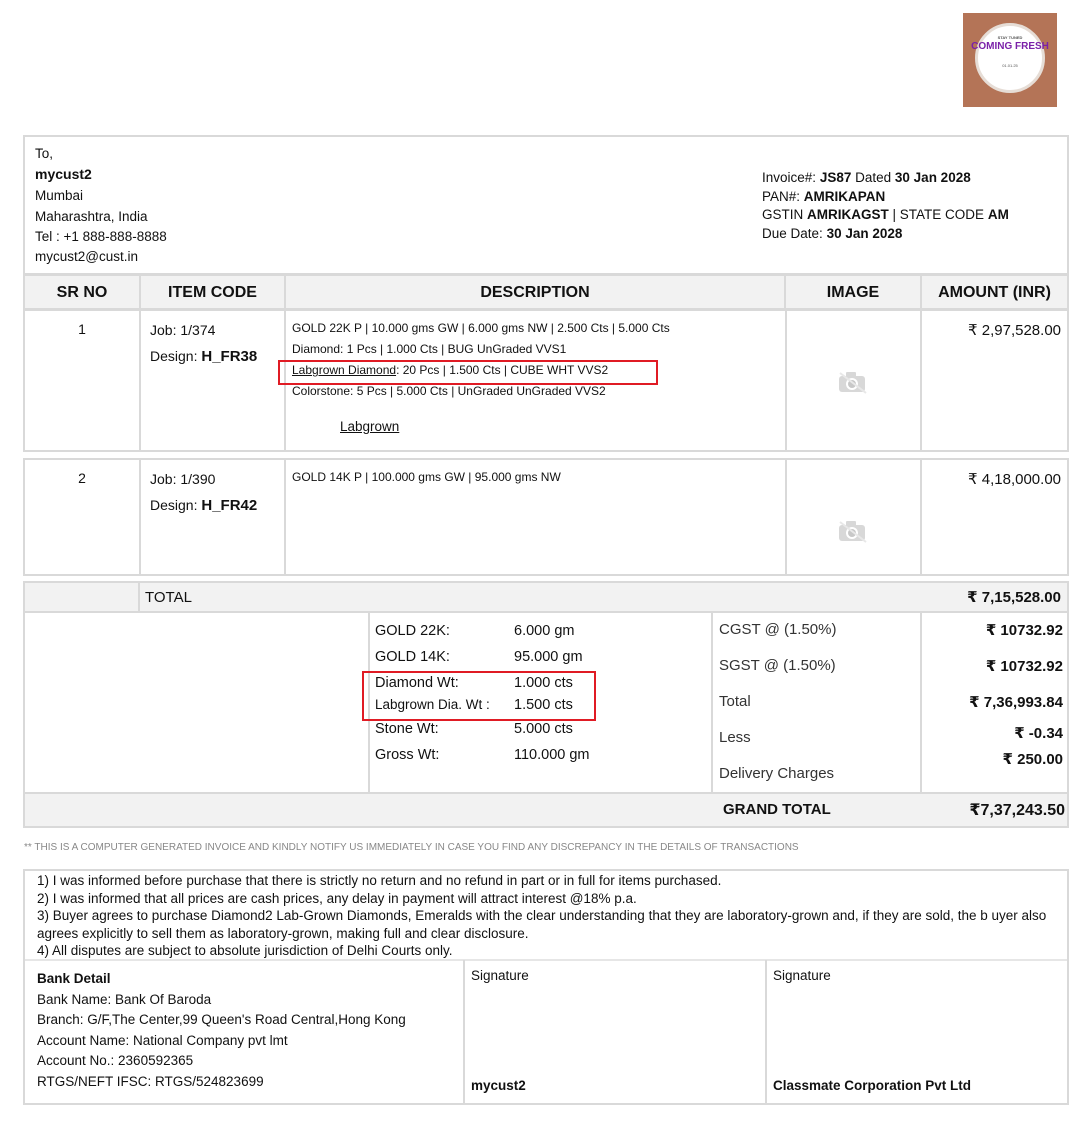 Image resolution: width=1090 pixels, height=1127 pixels. I want to click on subtotal-label: Total, so click(735, 701).